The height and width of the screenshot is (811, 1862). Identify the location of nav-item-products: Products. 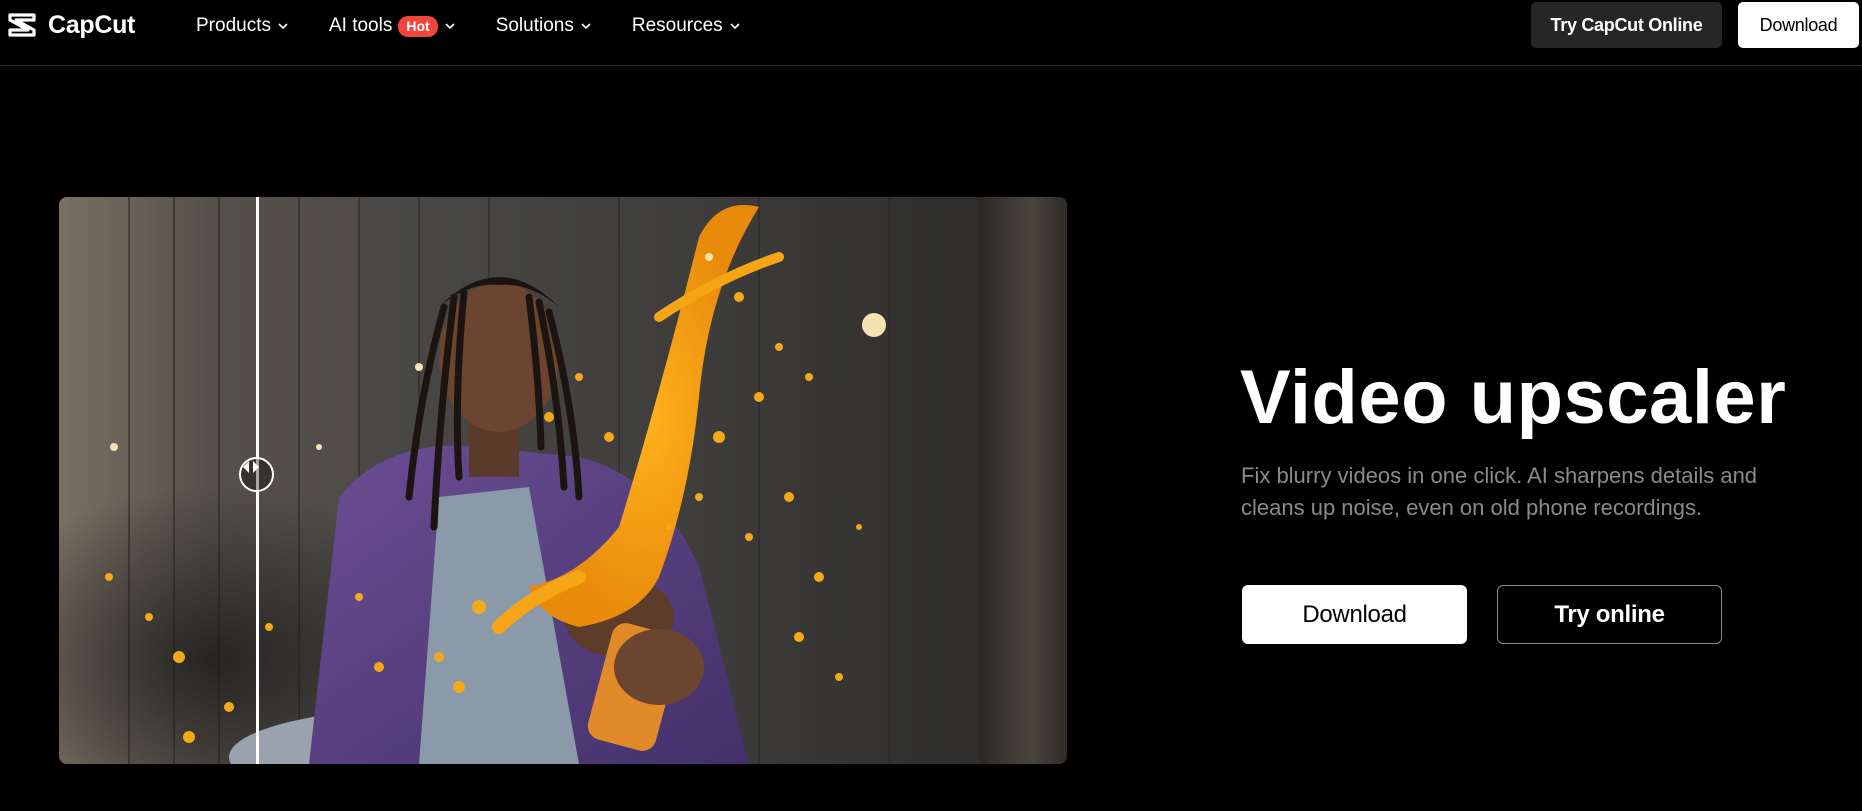
(242, 26).